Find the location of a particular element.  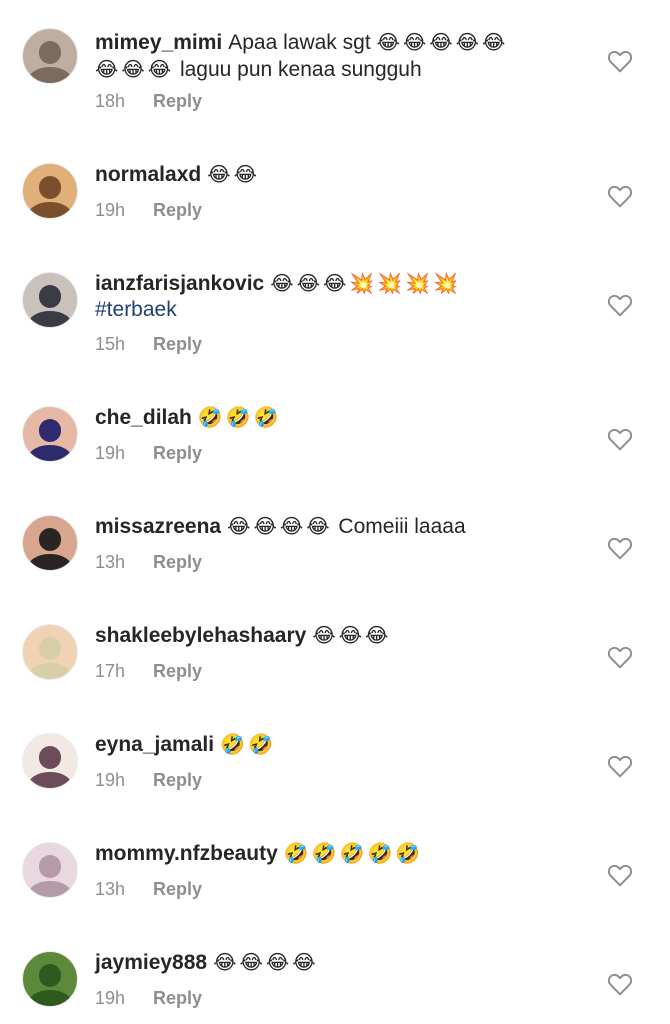

comment-meta: 15h Reply is located at coordinates (148, 344).